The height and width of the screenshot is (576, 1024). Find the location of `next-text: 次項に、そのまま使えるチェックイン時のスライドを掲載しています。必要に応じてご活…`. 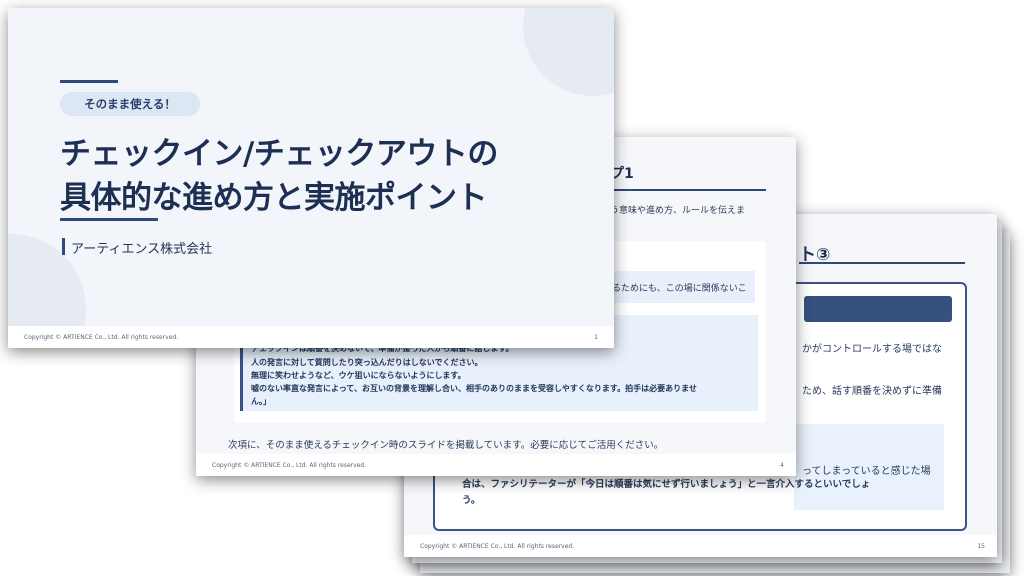

next-text: 次項に、そのまま使えるチェックイン時のスライドを掲載しています。必要に応じてご活… is located at coordinates (446, 445).